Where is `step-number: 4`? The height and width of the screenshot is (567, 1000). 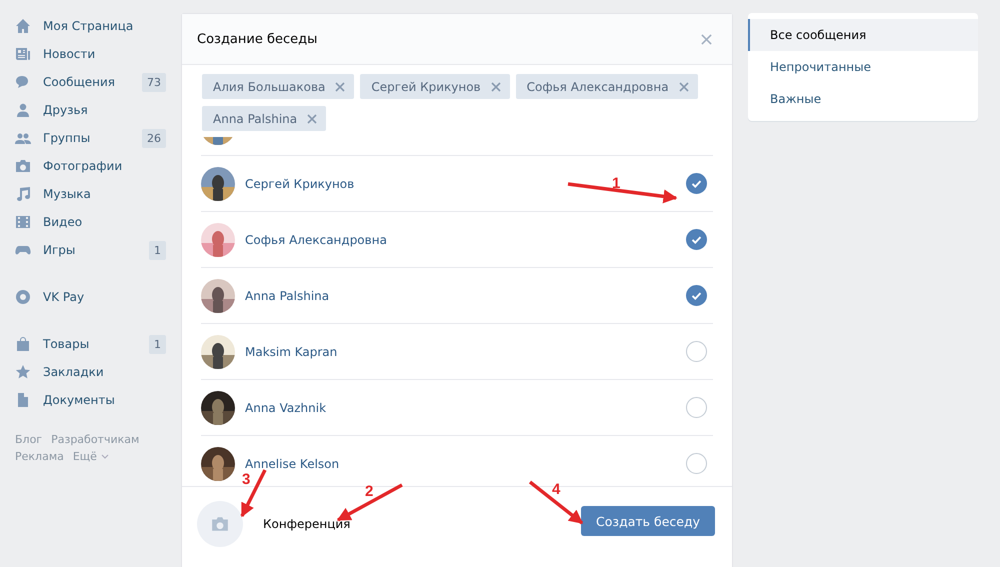 step-number: 4 is located at coordinates (556, 489).